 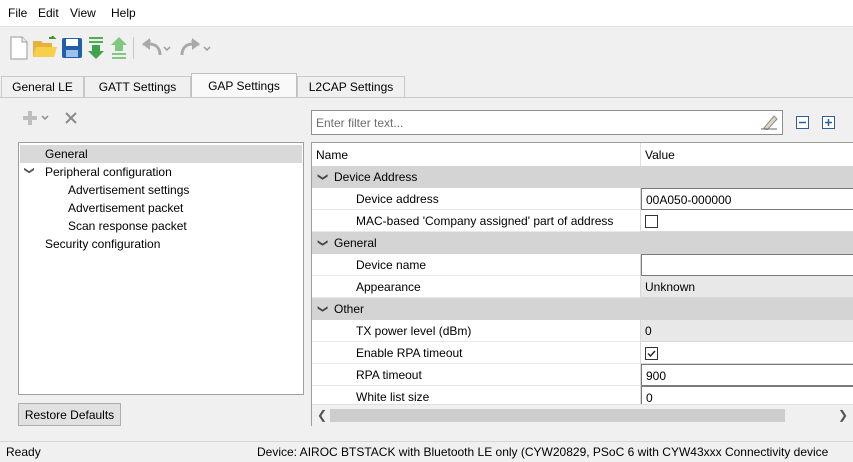 I want to click on tree-item-advertisement-packet: Advertisement packet, so click(x=125, y=208).